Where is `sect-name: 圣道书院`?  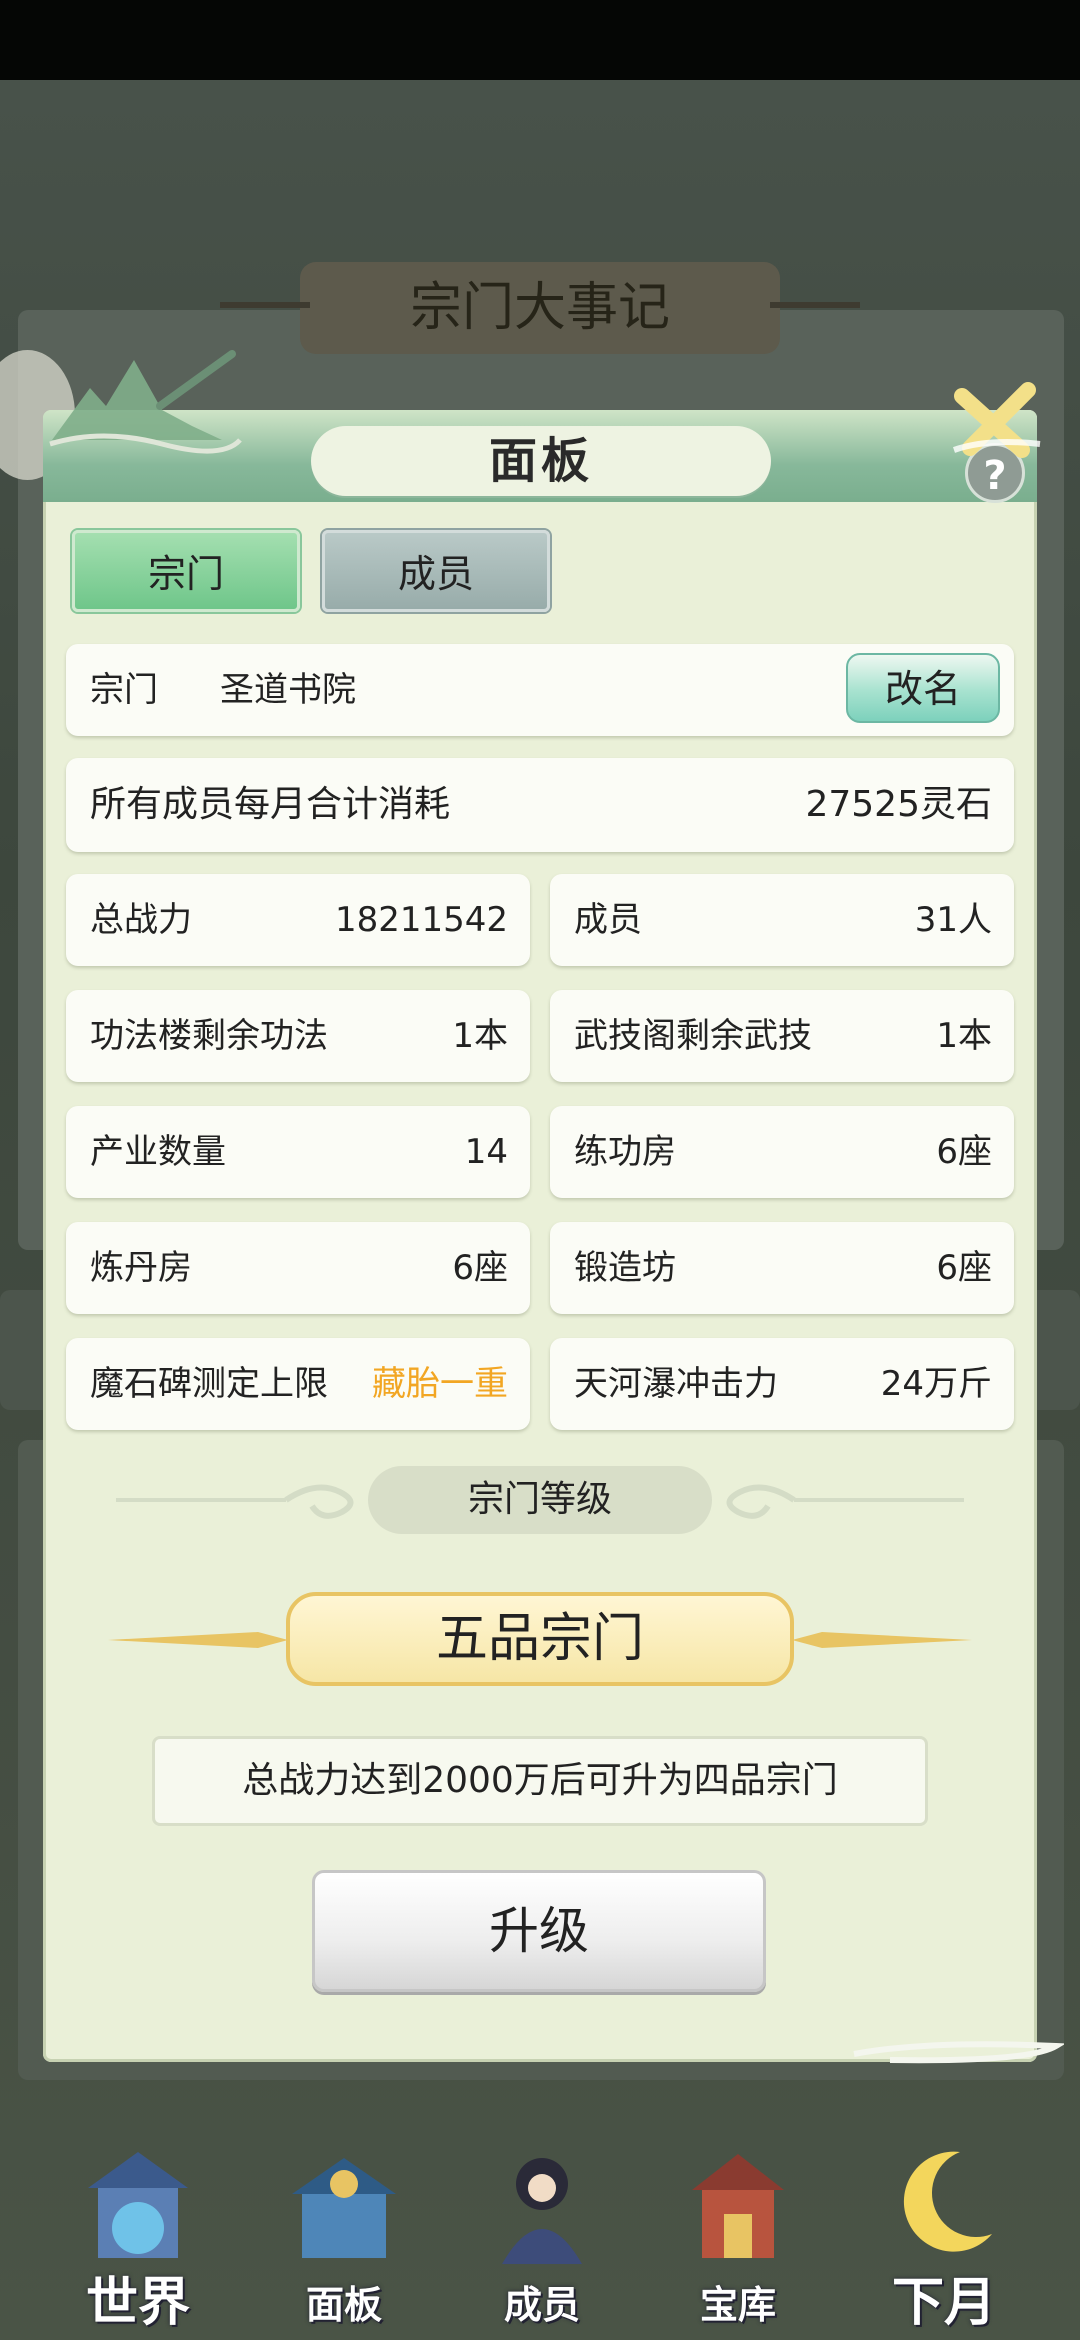
sect-name: 圣道书院 is located at coordinates (288, 690).